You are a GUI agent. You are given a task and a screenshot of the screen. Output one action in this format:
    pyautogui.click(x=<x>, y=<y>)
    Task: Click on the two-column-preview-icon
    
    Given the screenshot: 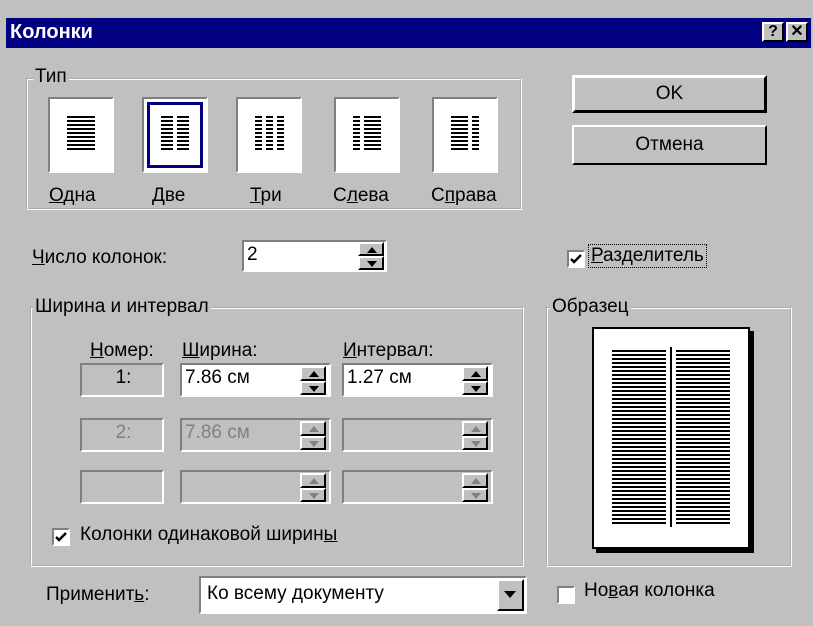 What is the action you would take?
    pyautogui.click(x=671, y=437)
    